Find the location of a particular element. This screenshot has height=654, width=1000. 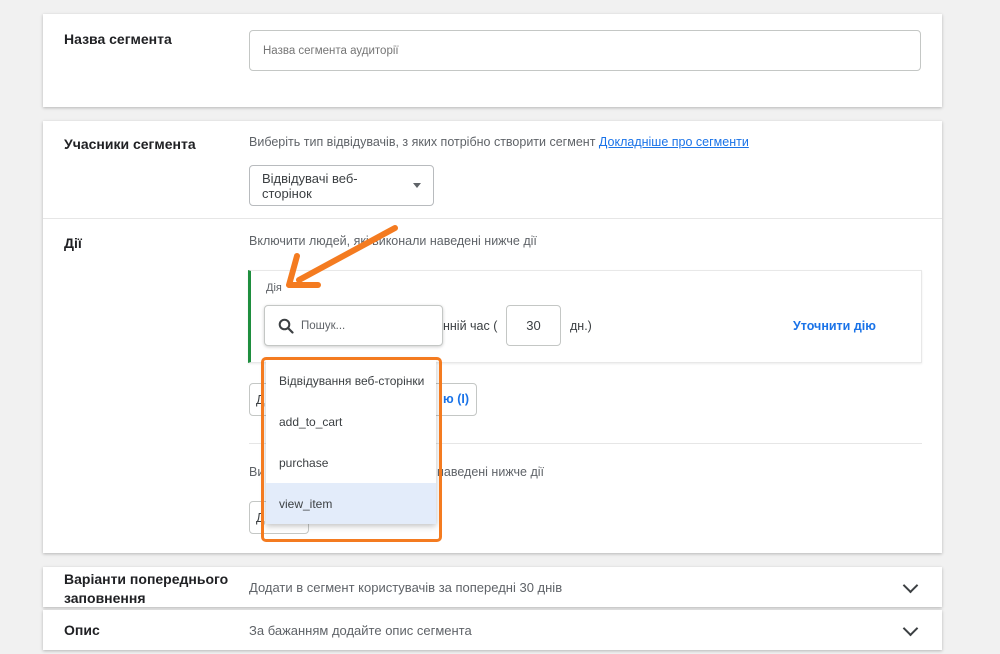

days-value: 30 is located at coordinates (533, 325).